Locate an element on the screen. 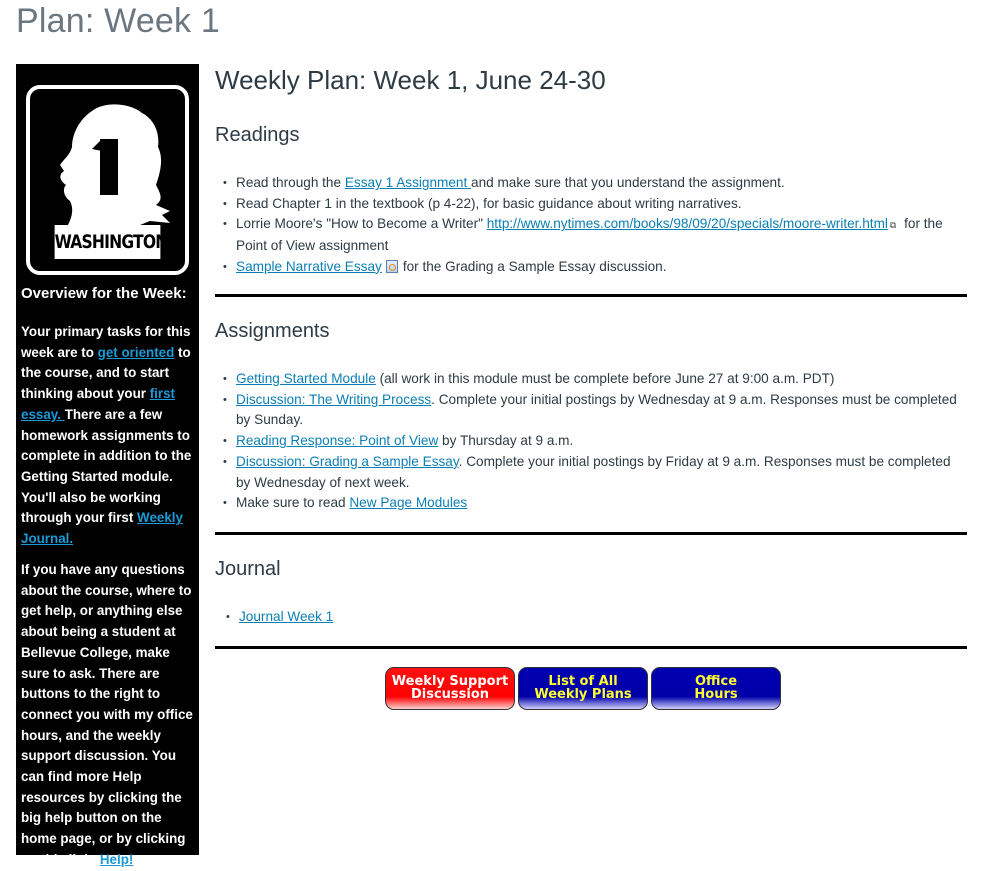 The image size is (999, 871). sample-narrative-essay-link: Sample Narrative Essay is located at coordinates (309, 266).